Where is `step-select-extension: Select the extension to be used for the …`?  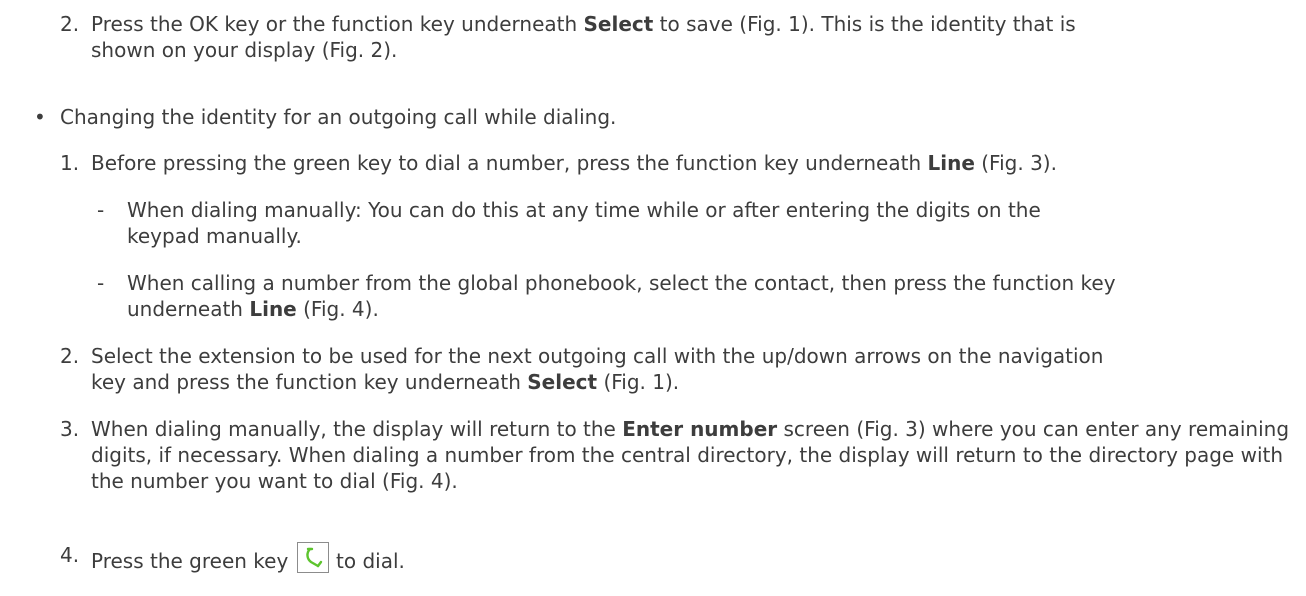
step-select-extension: Select the extension to be used for the … is located at coordinates (611, 369).